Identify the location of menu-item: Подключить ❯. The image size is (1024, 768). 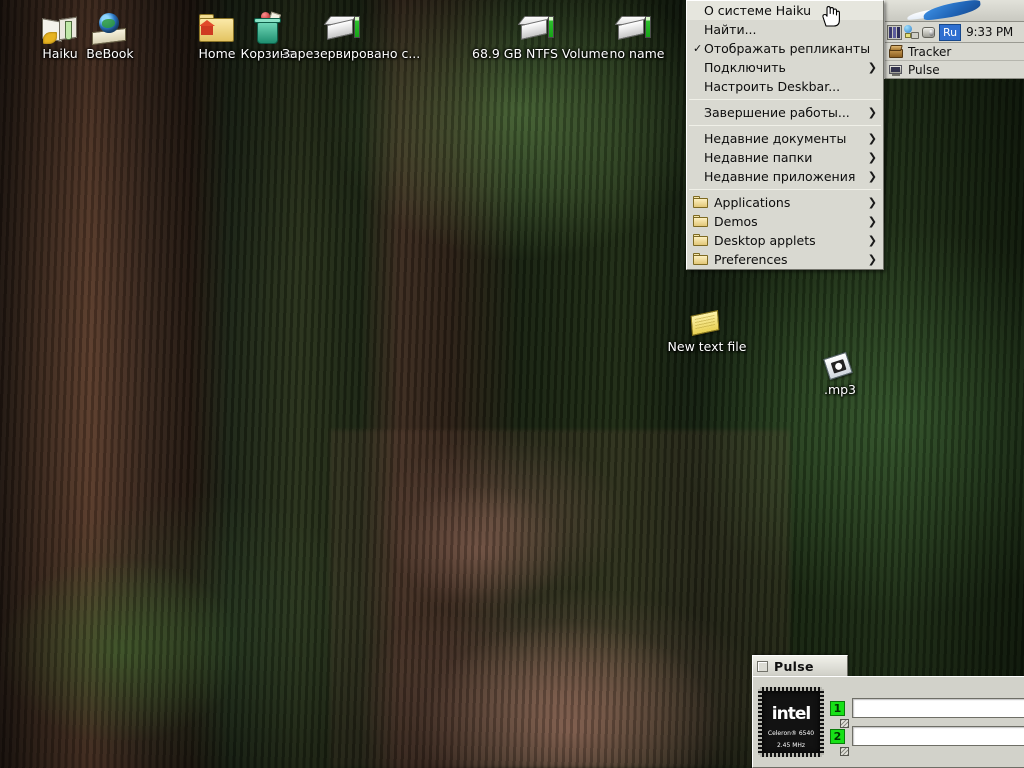
(785, 67).